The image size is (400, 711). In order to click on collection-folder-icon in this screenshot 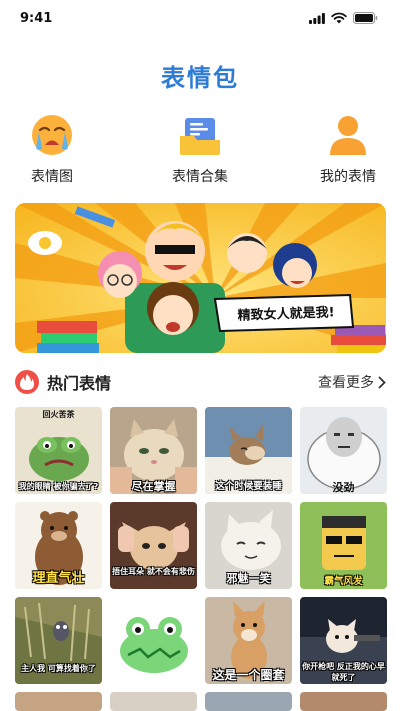, I will do `click(200, 136)`.